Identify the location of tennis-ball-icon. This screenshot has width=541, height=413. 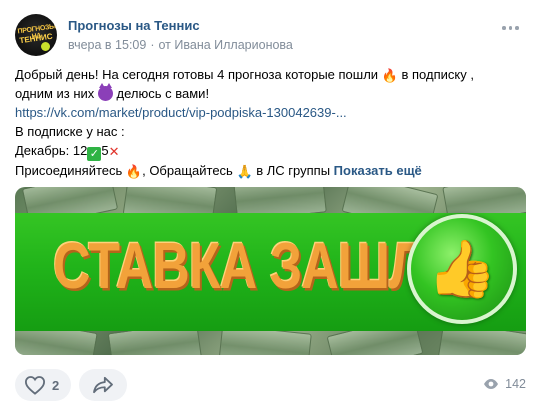
(45, 46).